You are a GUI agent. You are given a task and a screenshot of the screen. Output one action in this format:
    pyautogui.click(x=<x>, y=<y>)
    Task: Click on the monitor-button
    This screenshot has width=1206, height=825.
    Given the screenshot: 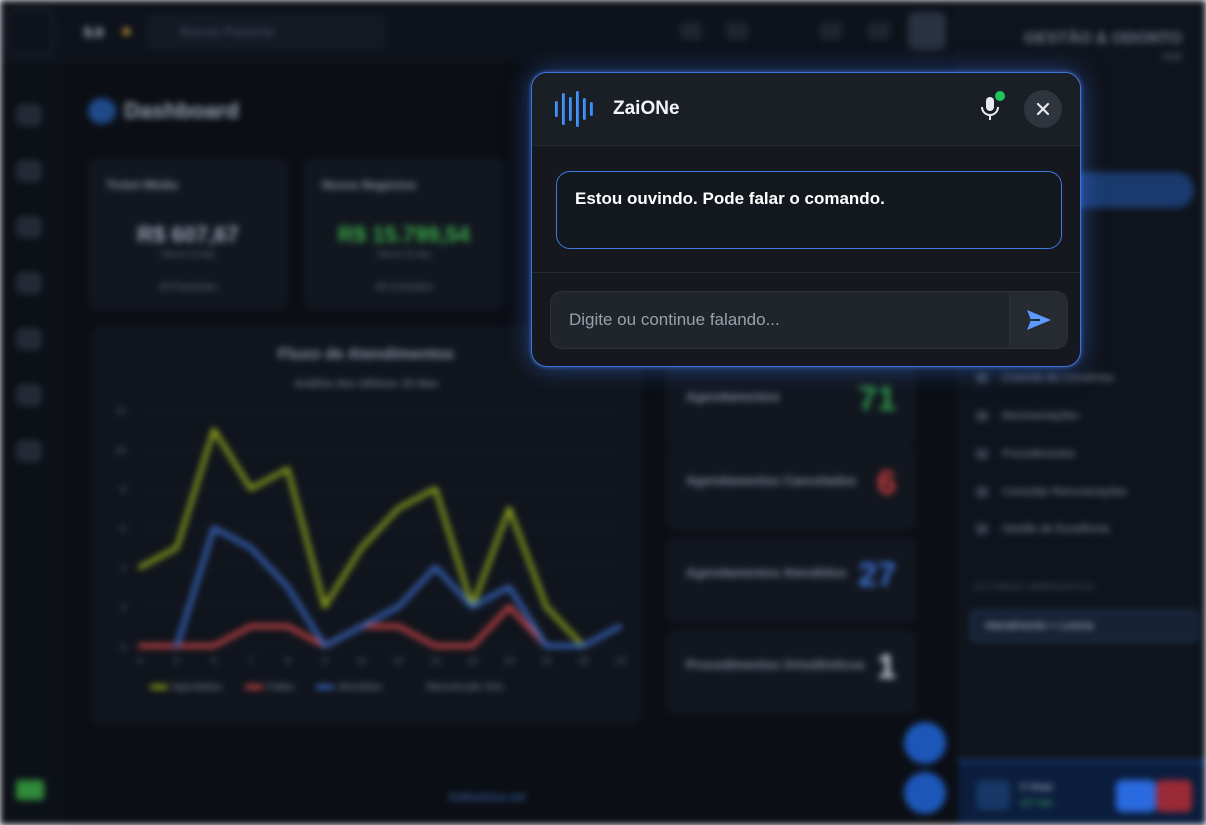 What is the action you would take?
    pyautogui.click(x=1136, y=796)
    